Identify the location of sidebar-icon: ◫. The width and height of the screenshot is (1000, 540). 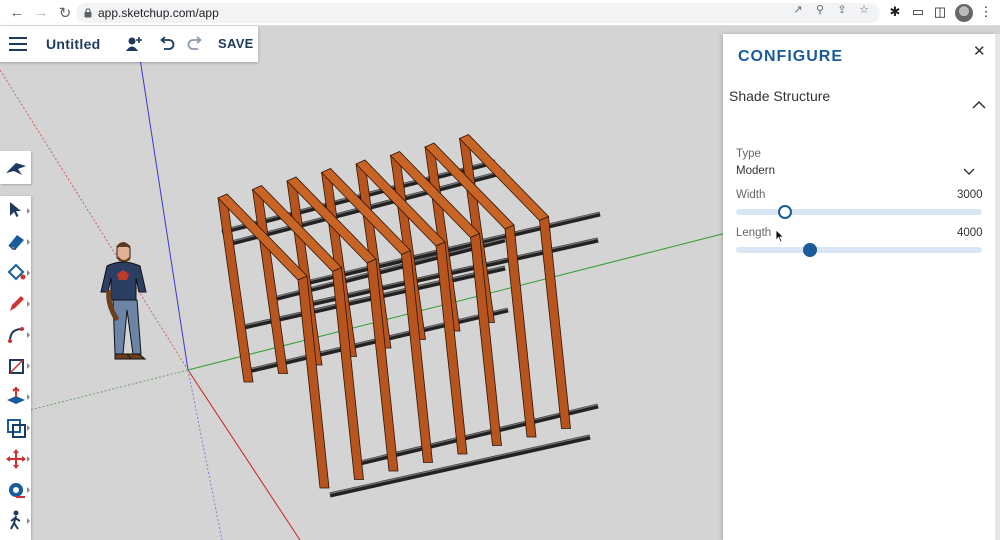
(940, 12).